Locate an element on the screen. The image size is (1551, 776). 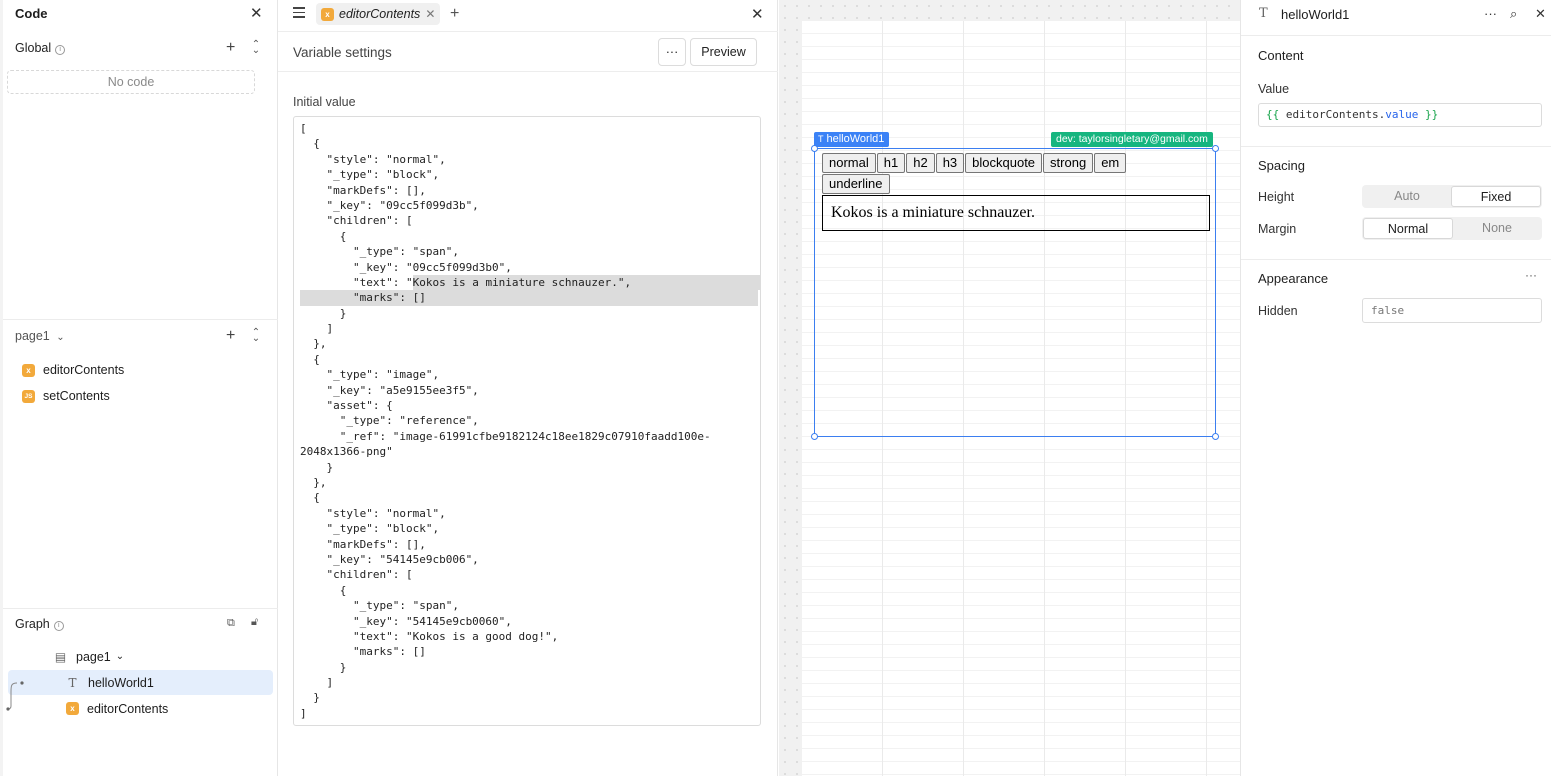
toolbar-button-blockquote: blockquote is located at coordinates (1004, 163).